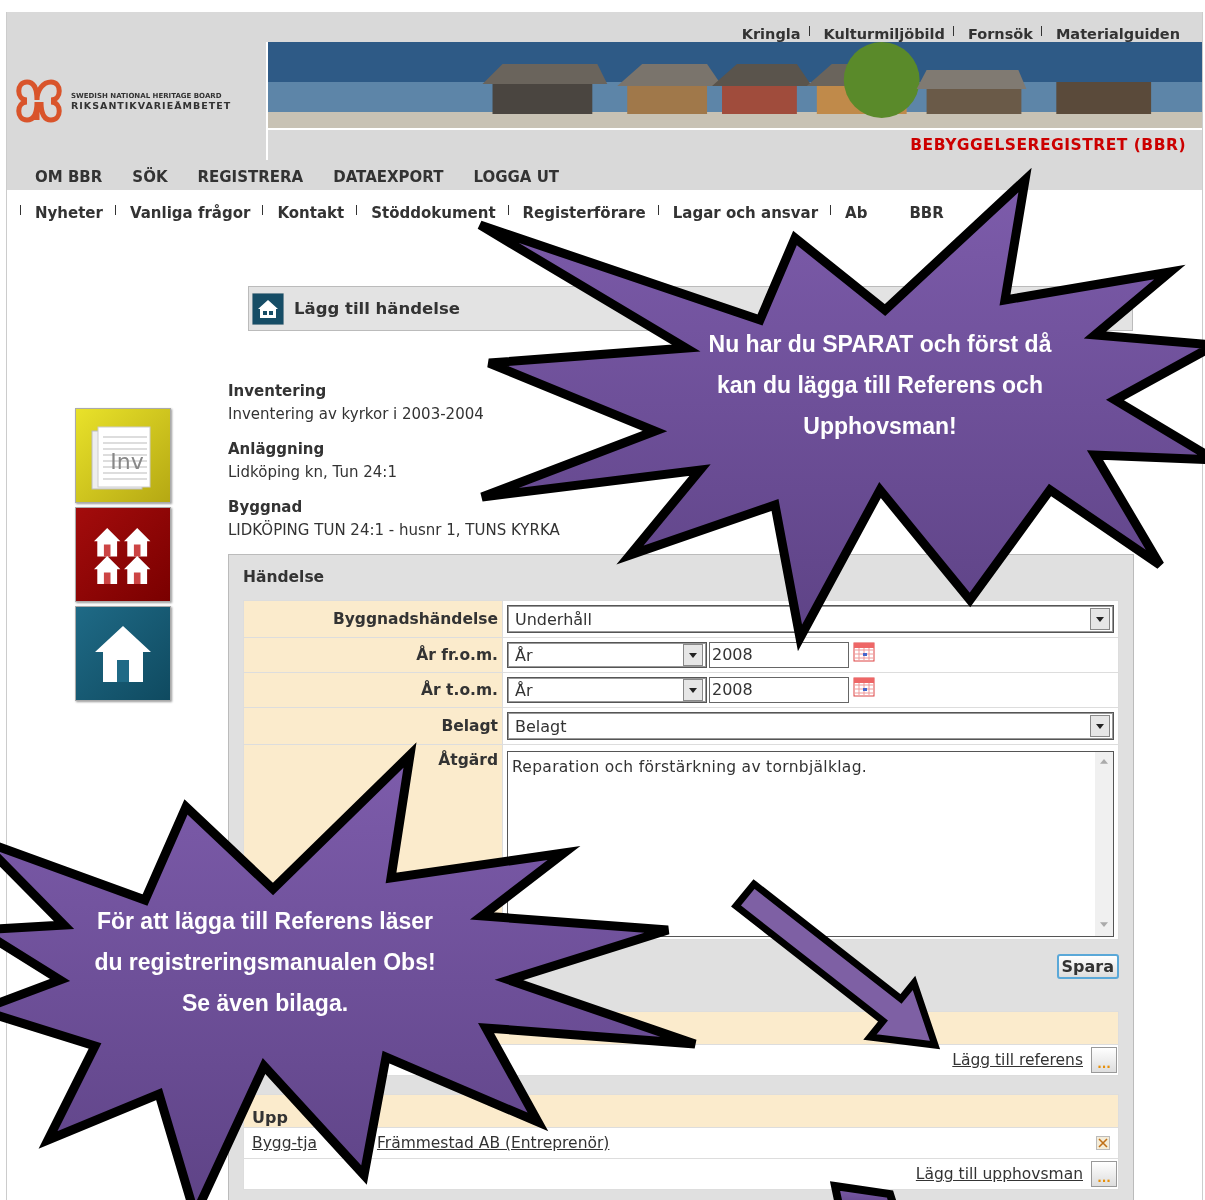 The height and width of the screenshot is (1200, 1205). Describe the element at coordinates (284, 1143) in the screenshot. I see `originator-link: Bygg-tja` at that location.